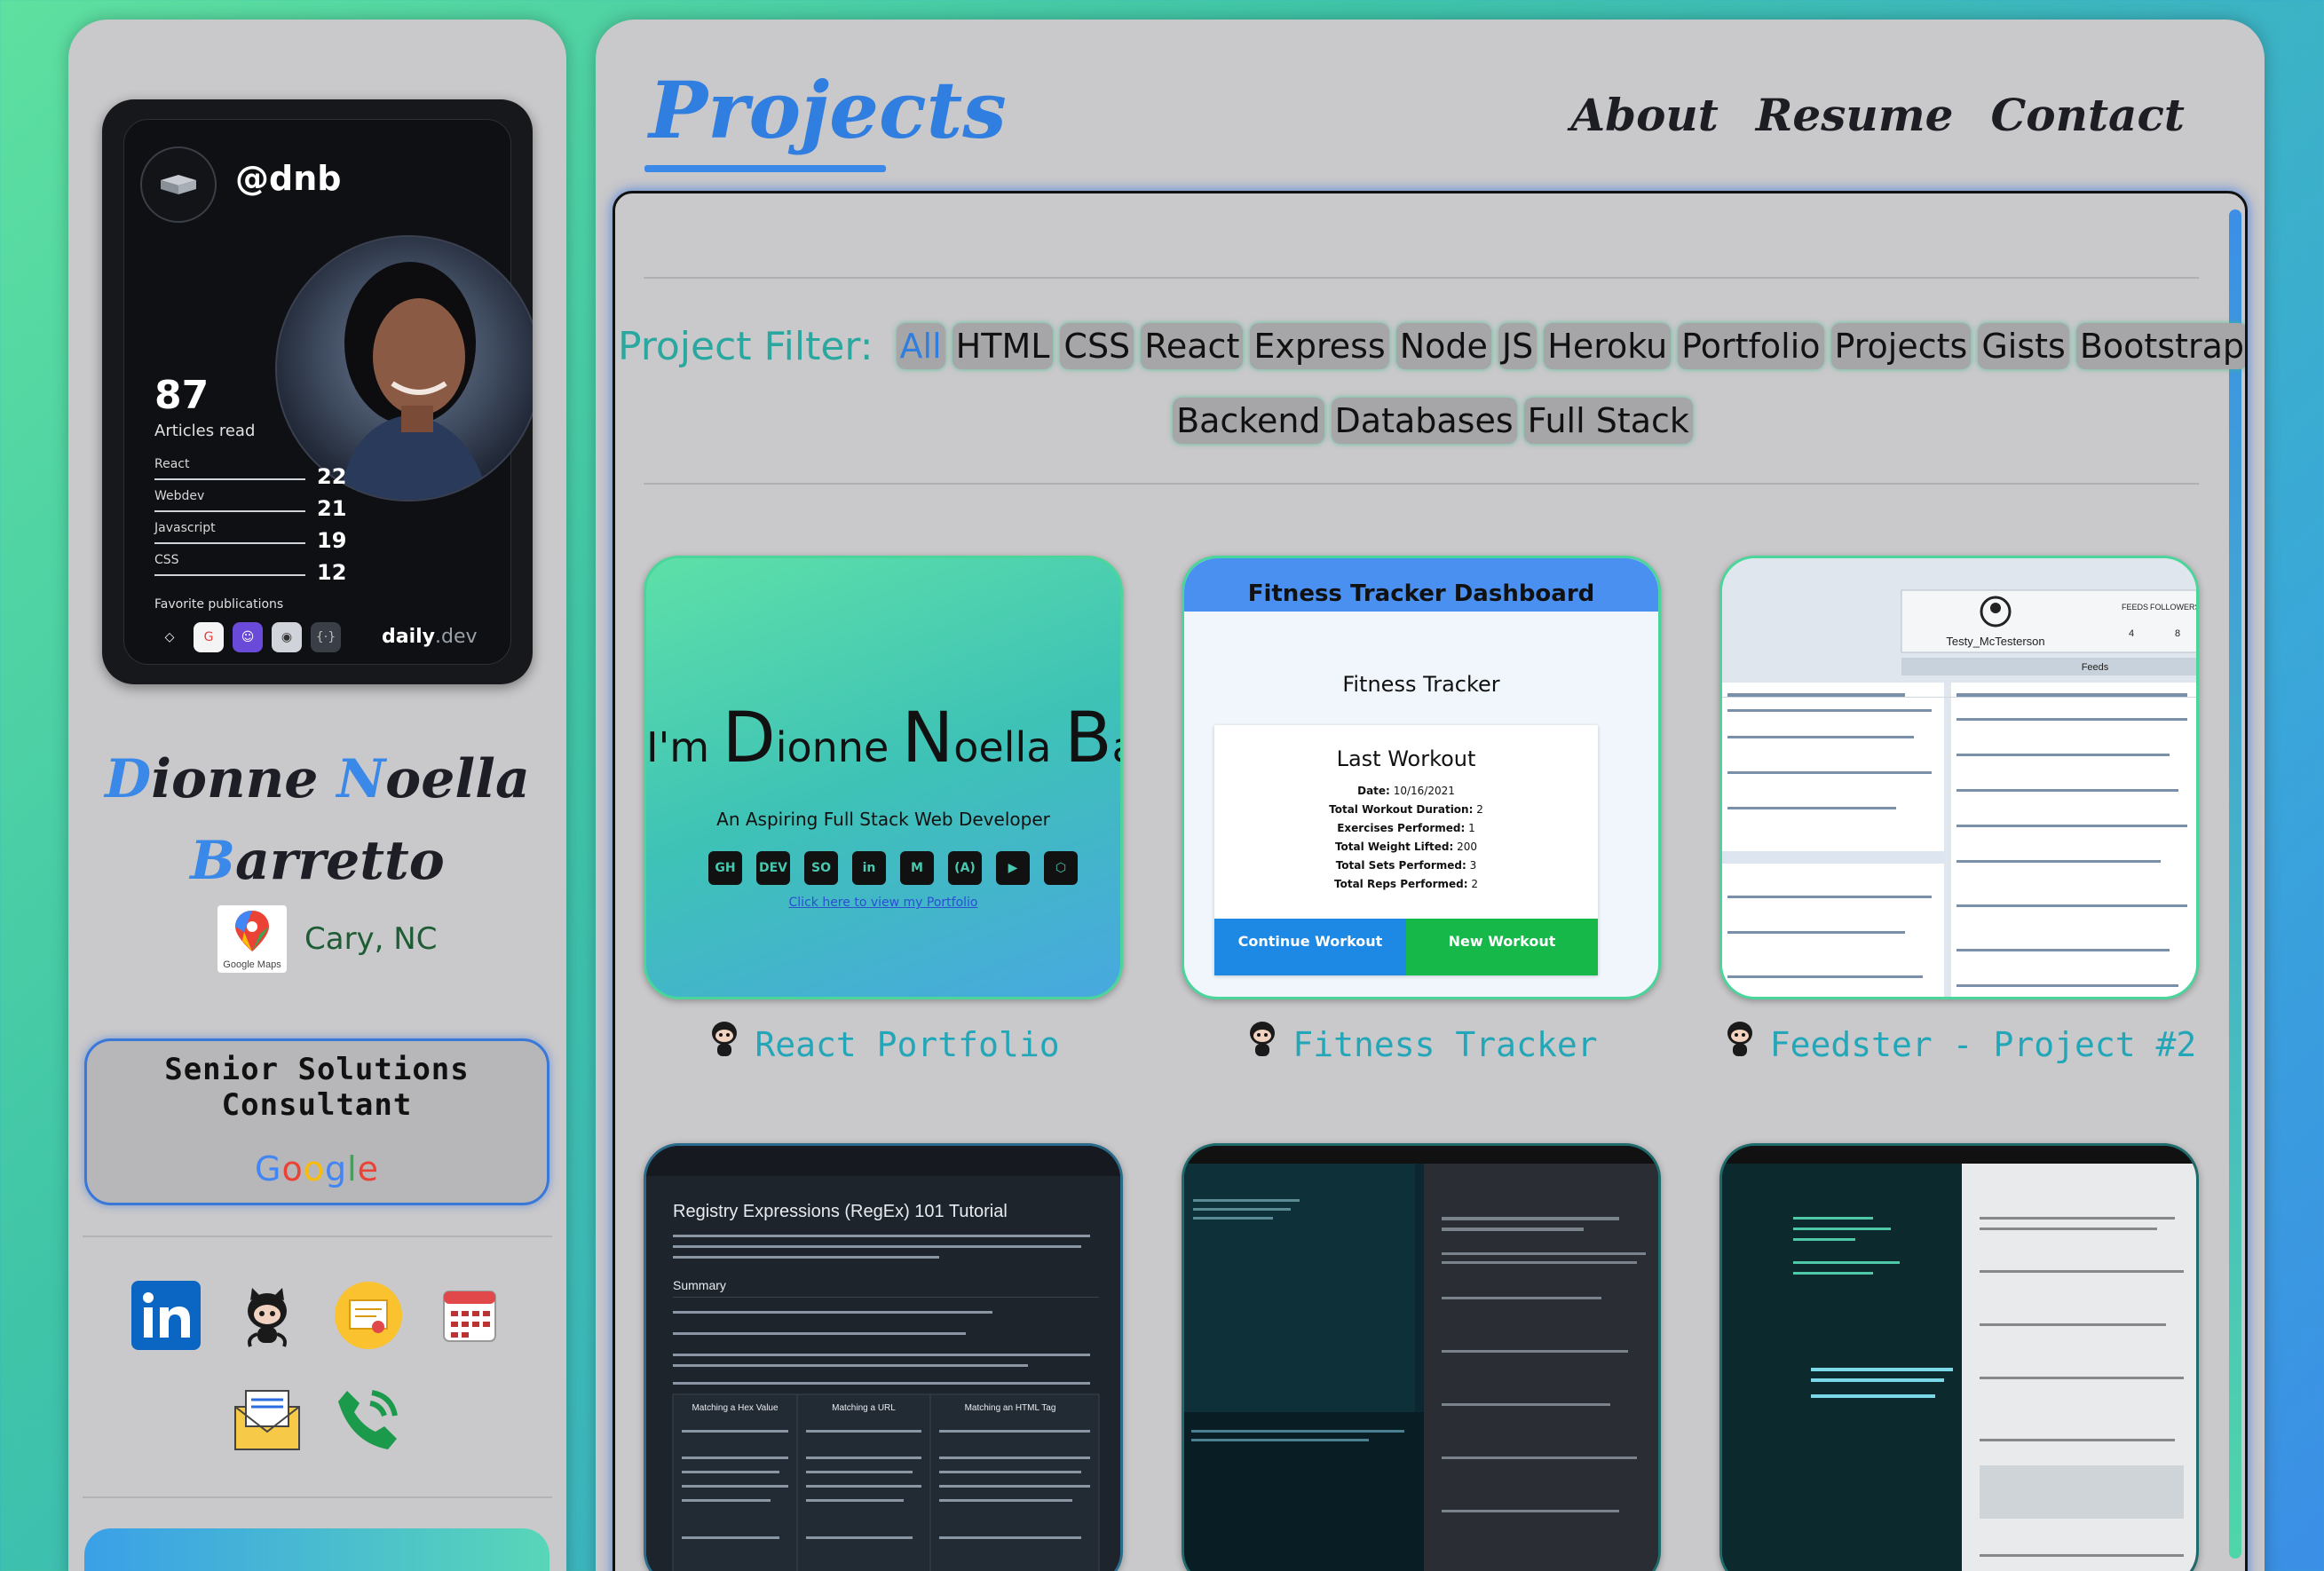  I want to click on nav-about: About, so click(1644, 115).